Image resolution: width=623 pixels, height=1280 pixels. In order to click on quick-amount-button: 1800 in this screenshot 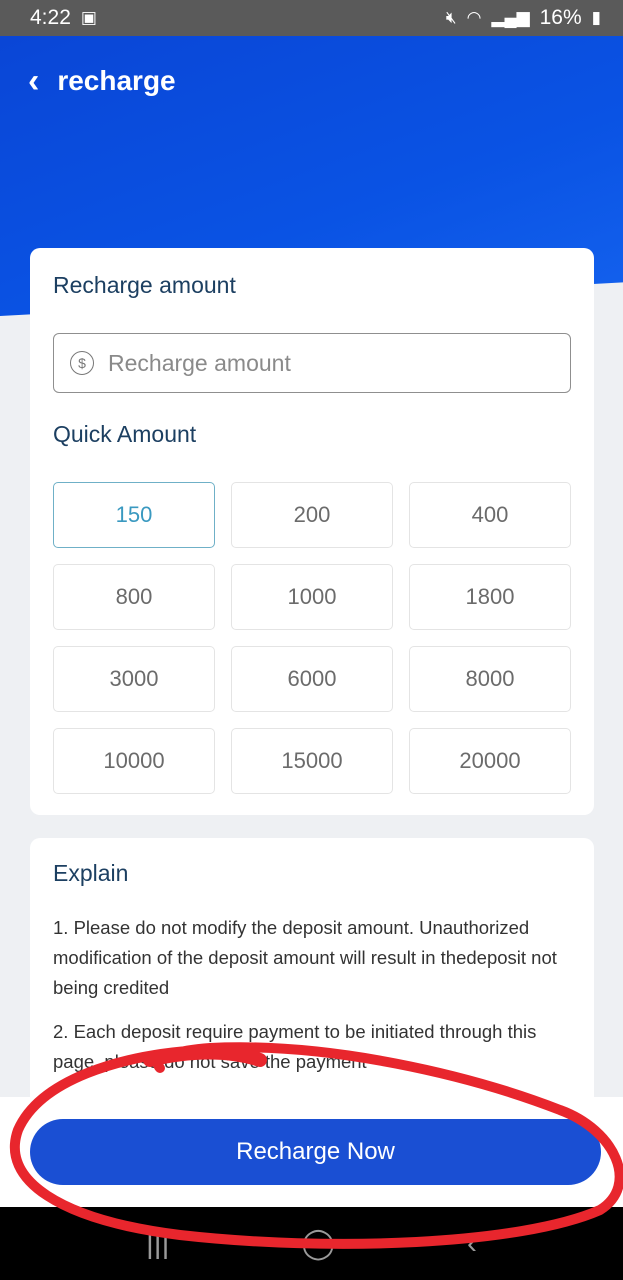, I will do `click(490, 597)`.